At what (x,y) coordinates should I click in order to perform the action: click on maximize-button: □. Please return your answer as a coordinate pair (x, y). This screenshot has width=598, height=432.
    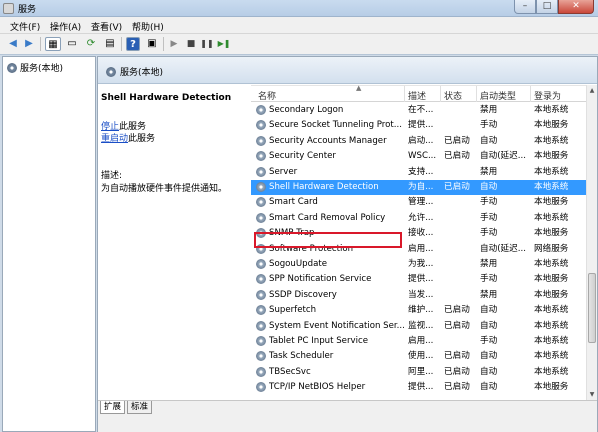
    Looking at the image, I should click on (547, 7).